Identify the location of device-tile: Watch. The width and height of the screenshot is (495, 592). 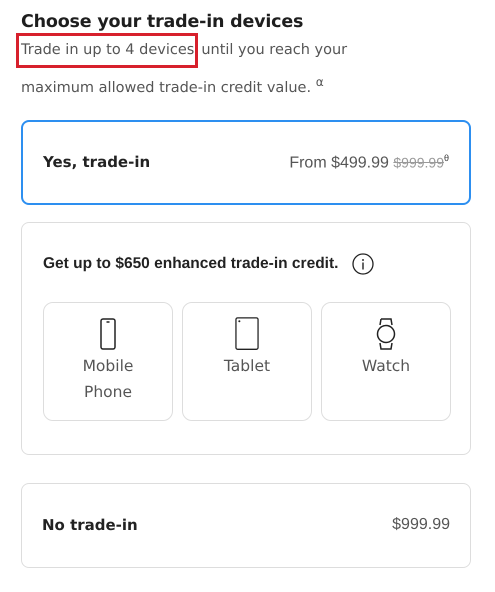
(386, 361).